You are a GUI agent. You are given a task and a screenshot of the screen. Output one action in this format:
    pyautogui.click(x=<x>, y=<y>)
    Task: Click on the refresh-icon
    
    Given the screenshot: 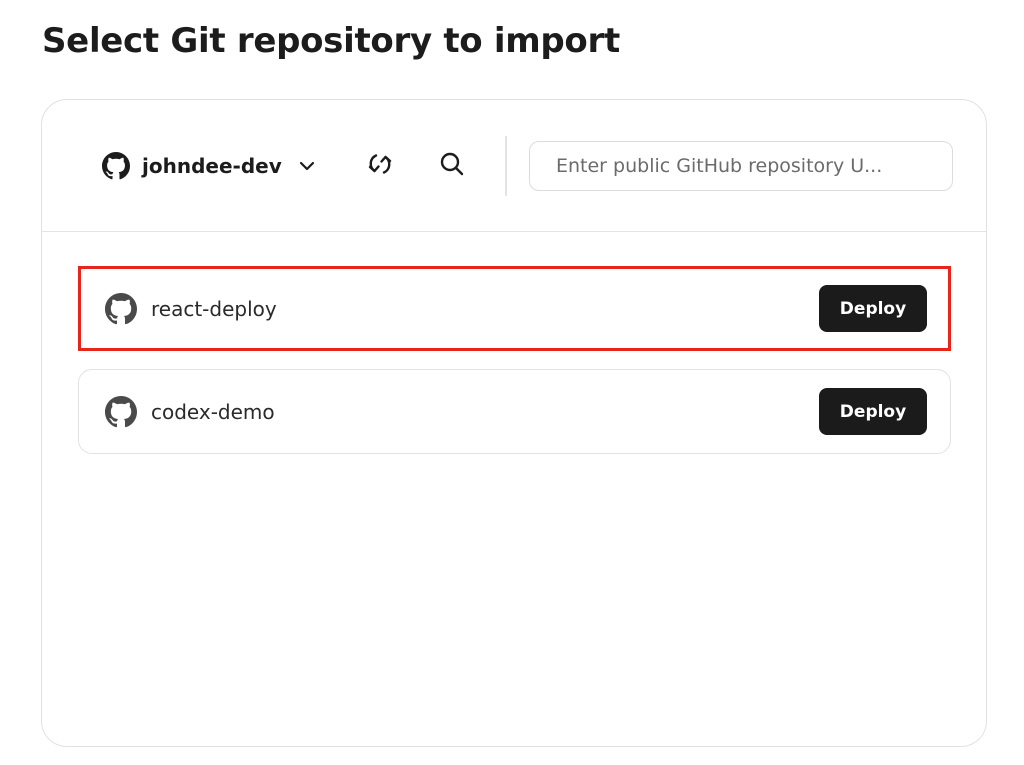 What is the action you would take?
    pyautogui.click(x=380, y=166)
    